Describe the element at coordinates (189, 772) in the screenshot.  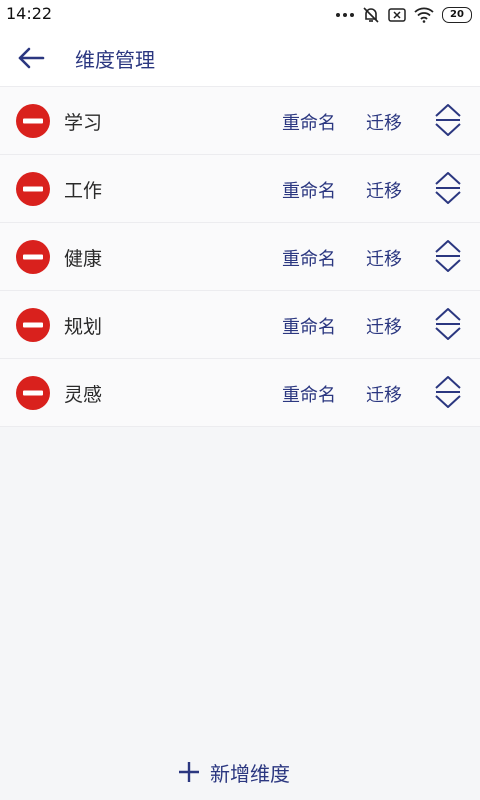
I see `plus-icon` at that location.